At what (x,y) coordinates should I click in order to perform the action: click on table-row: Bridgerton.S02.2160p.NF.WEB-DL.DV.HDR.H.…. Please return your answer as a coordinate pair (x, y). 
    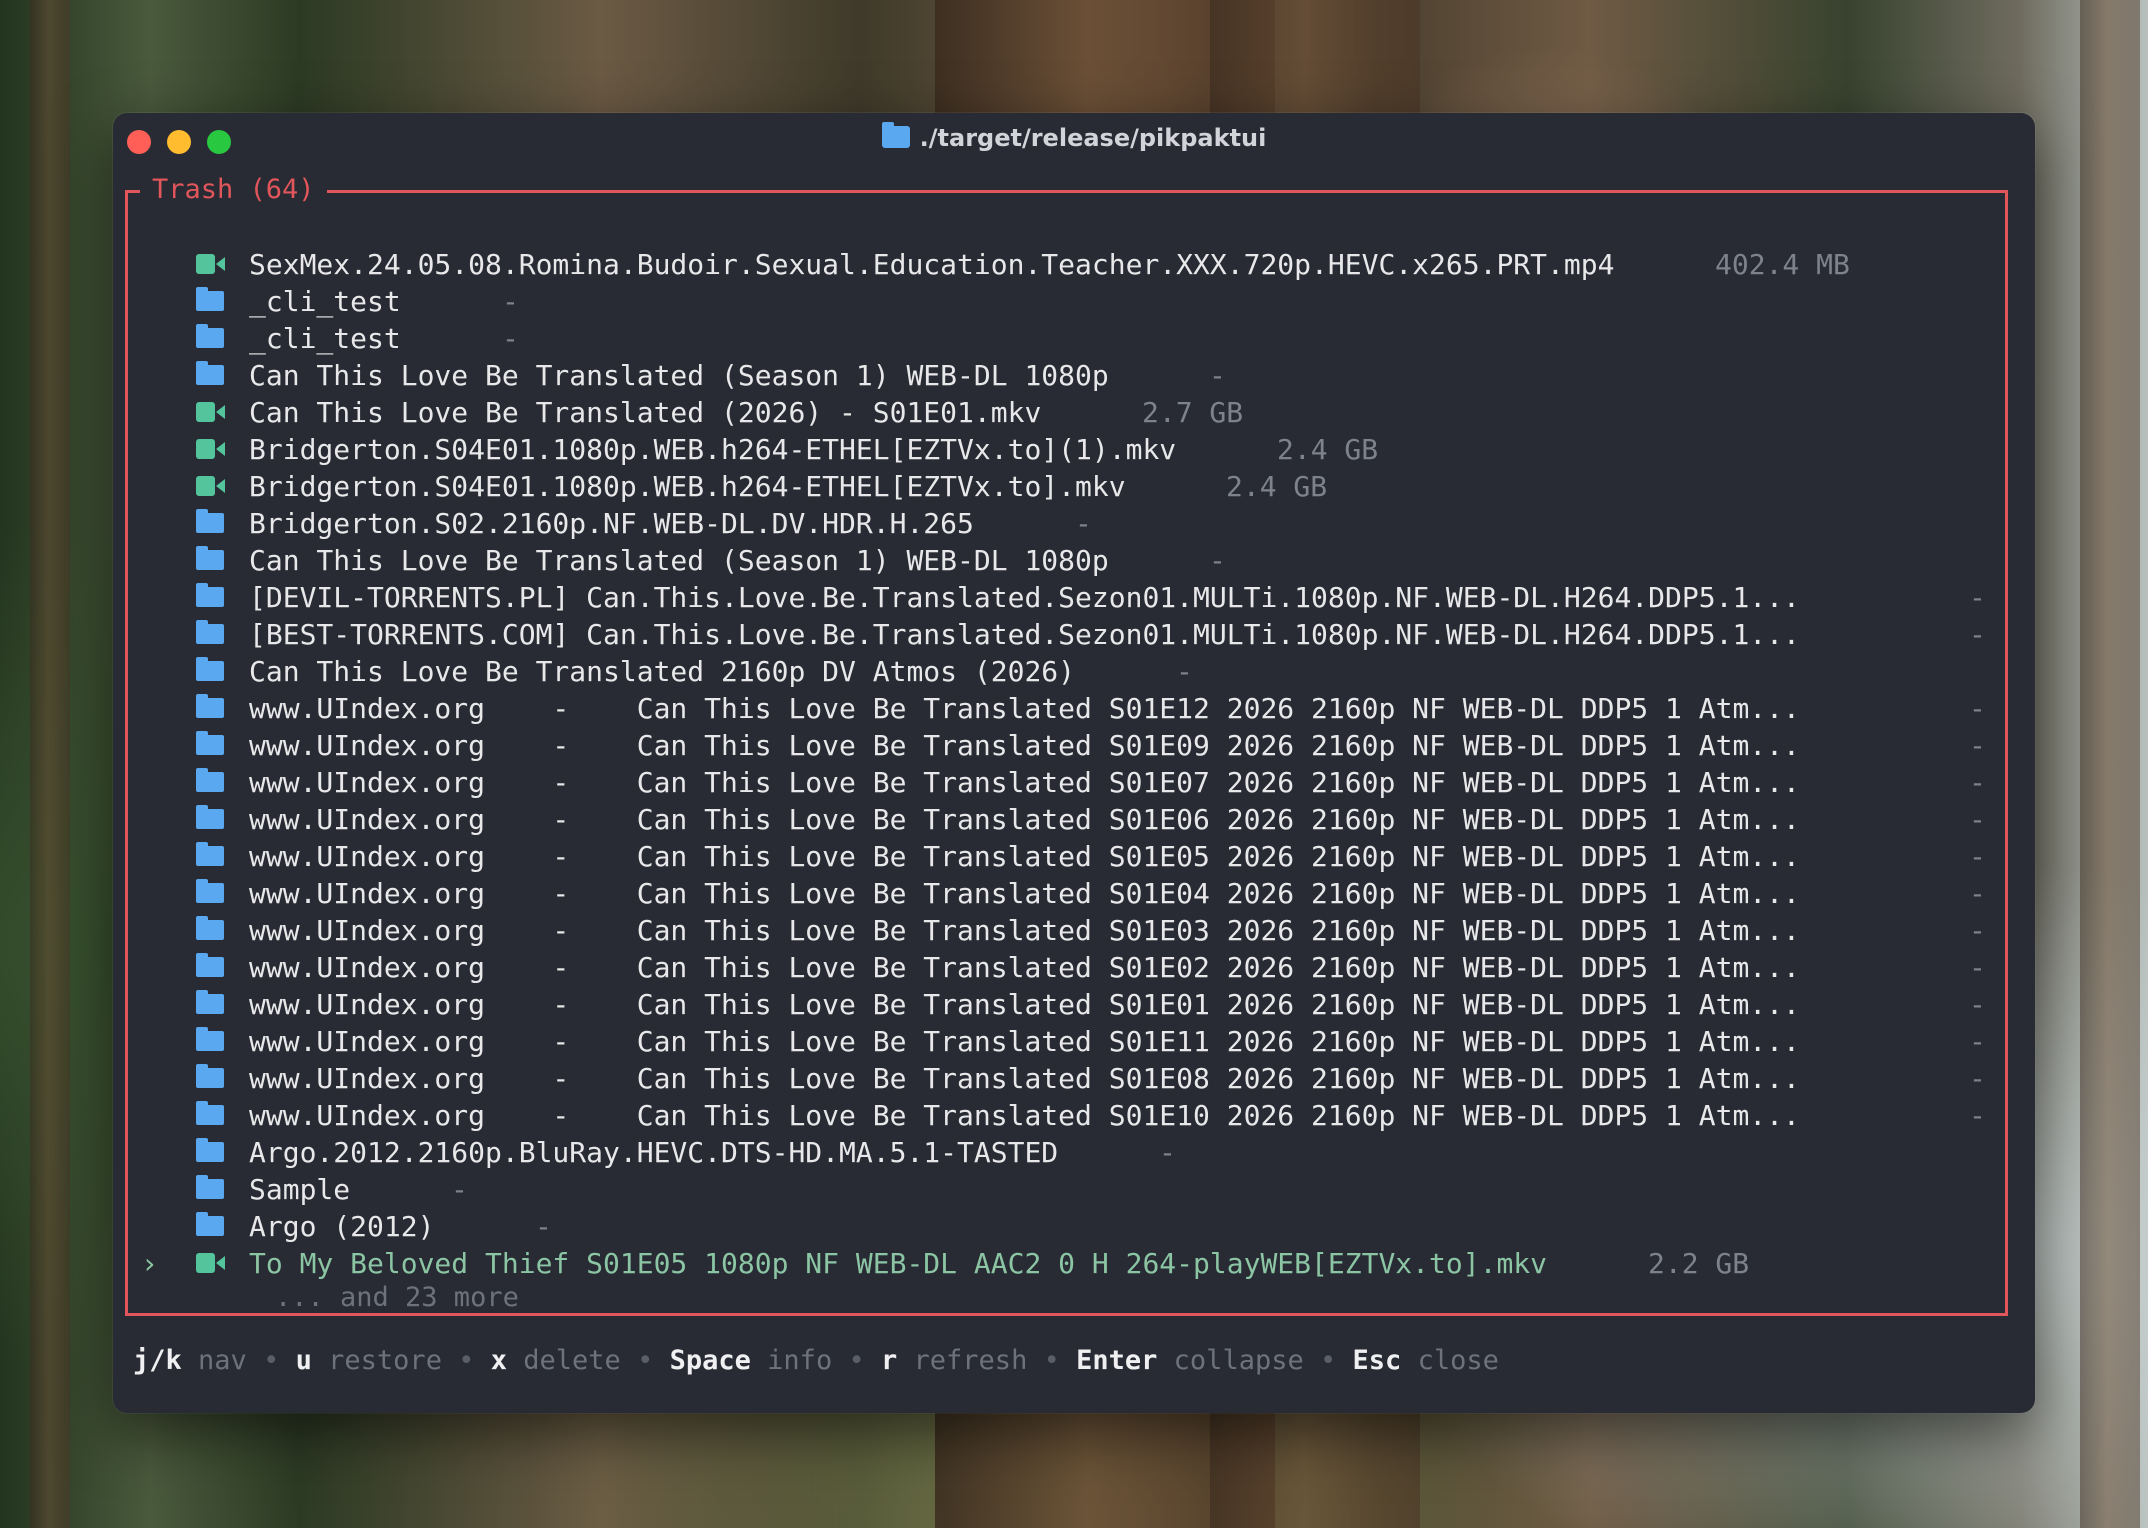
    Looking at the image, I should click on (1081, 523).